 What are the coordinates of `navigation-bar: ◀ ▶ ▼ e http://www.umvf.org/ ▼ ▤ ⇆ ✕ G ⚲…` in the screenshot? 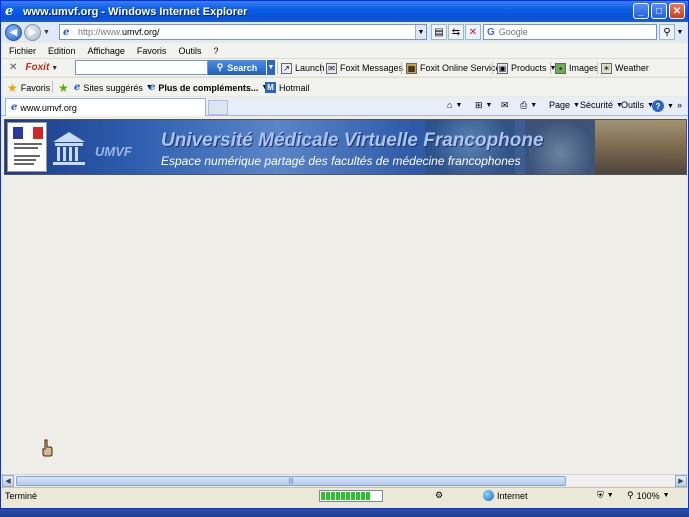 It's located at (344, 32).